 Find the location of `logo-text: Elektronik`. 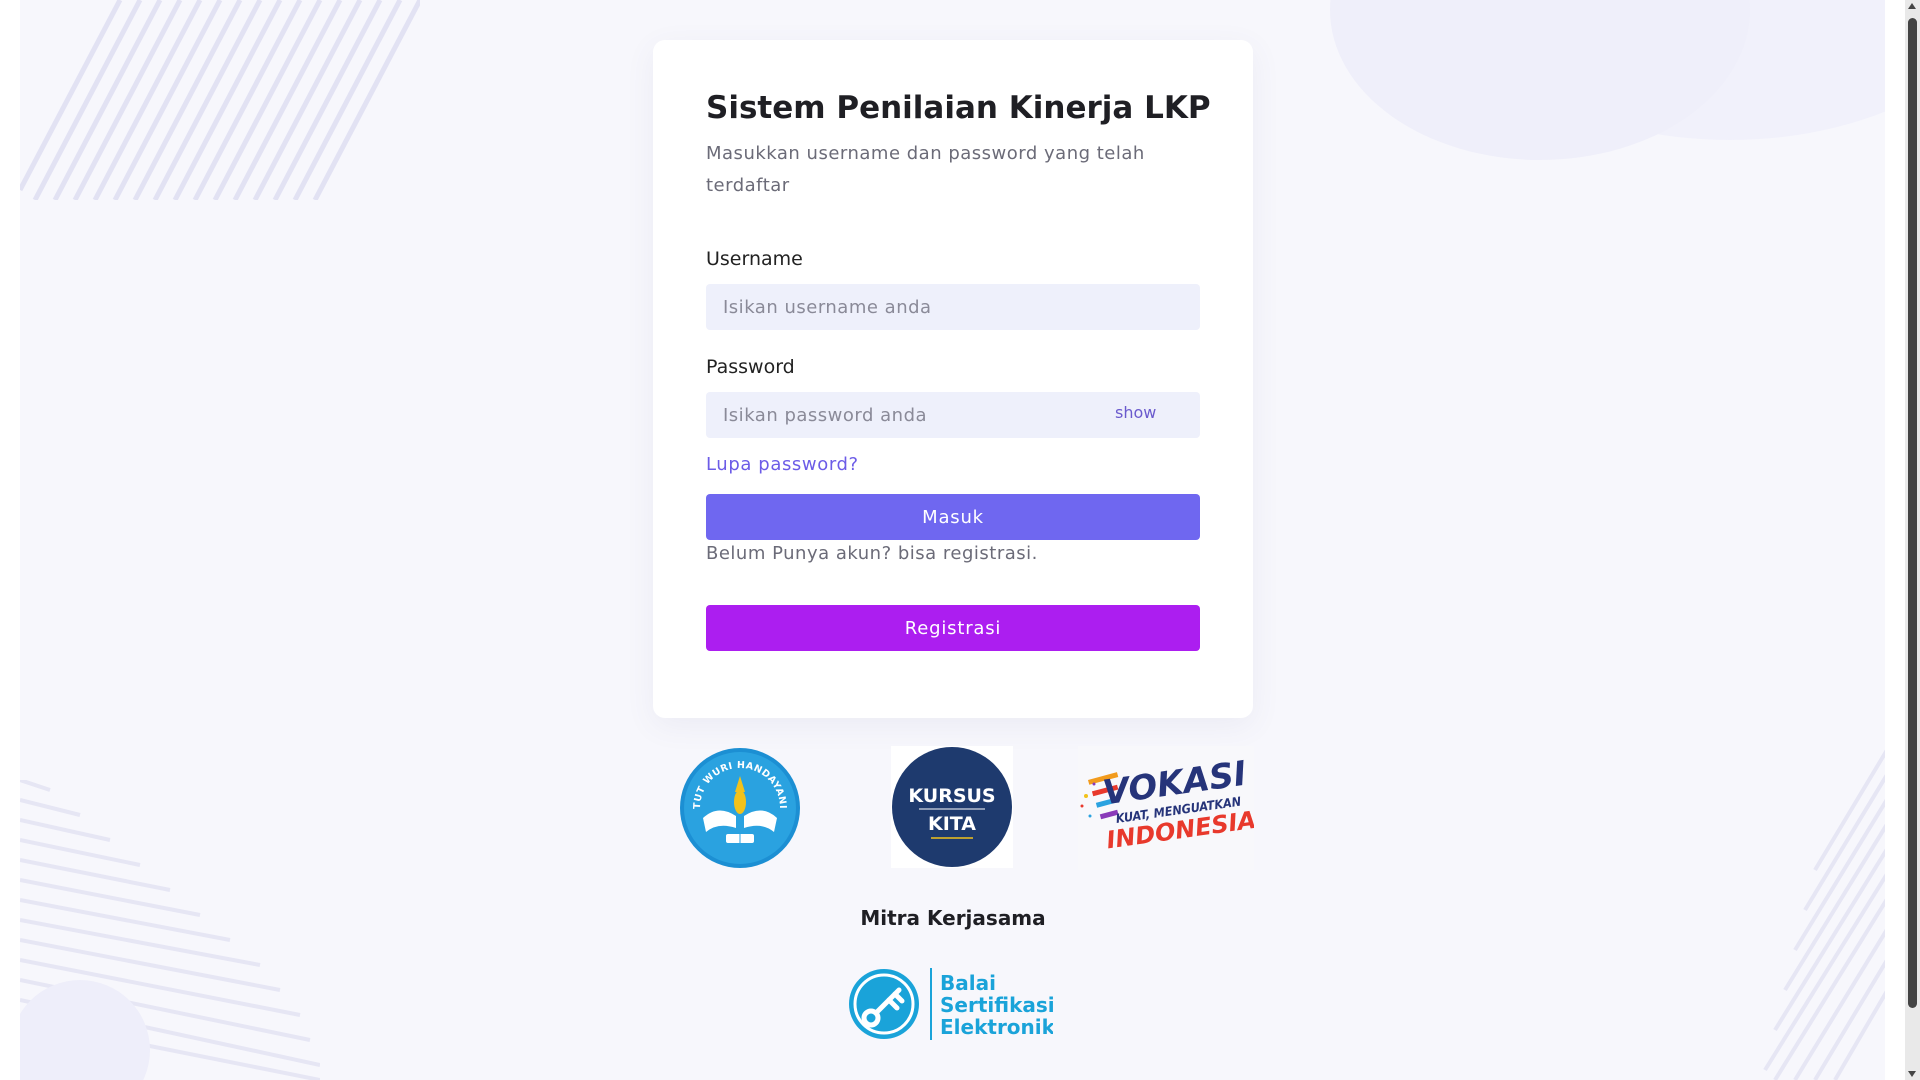

logo-text: Elektronik is located at coordinates (996, 1027).